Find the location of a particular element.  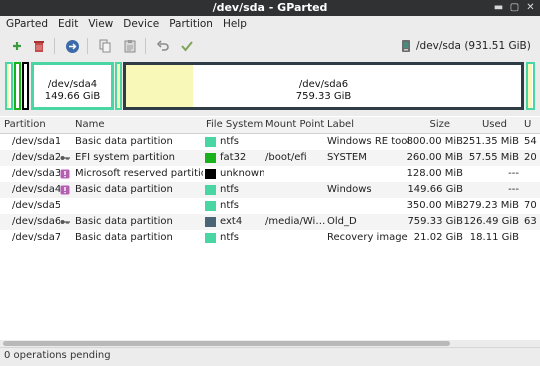

col-mount-point: Mount Point is located at coordinates (294, 125).